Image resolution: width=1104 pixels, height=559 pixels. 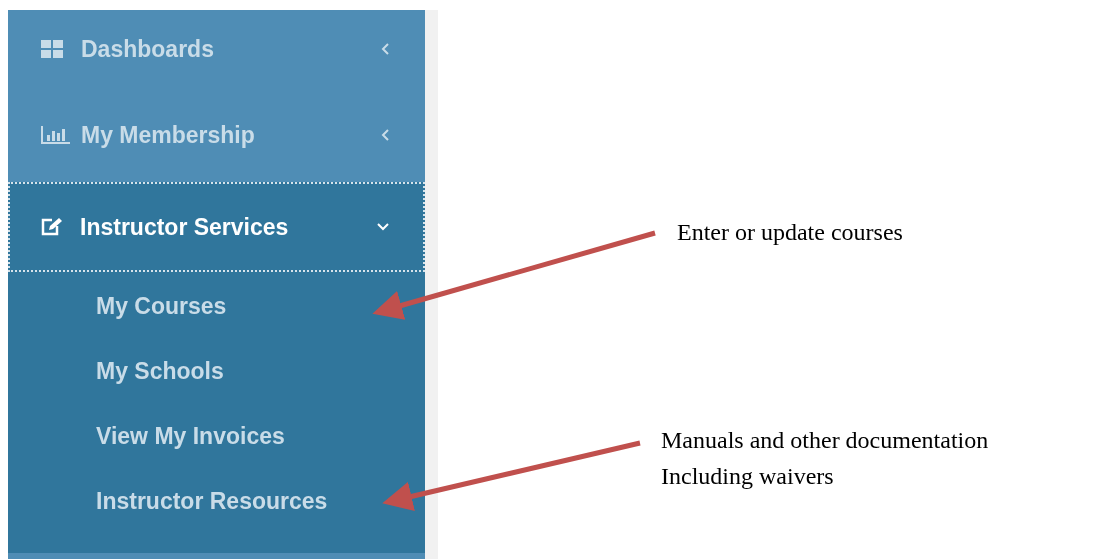 What do you see at coordinates (790, 232) in the screenshot?
I see `annotation-text: Enter or update courses` at bounding box center [790, 232].